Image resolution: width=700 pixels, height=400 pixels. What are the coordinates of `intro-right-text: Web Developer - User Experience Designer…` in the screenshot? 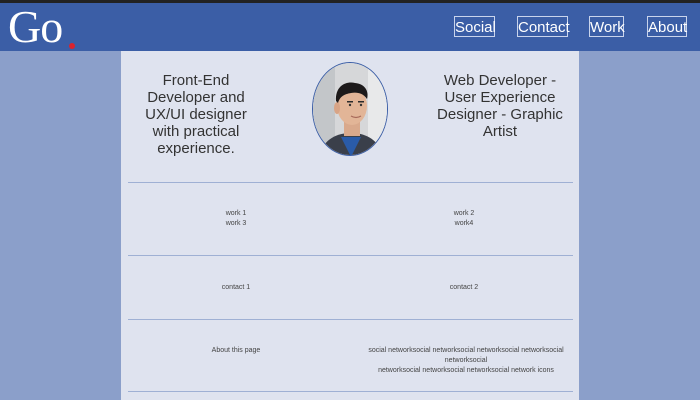 It's located at (500, 106).